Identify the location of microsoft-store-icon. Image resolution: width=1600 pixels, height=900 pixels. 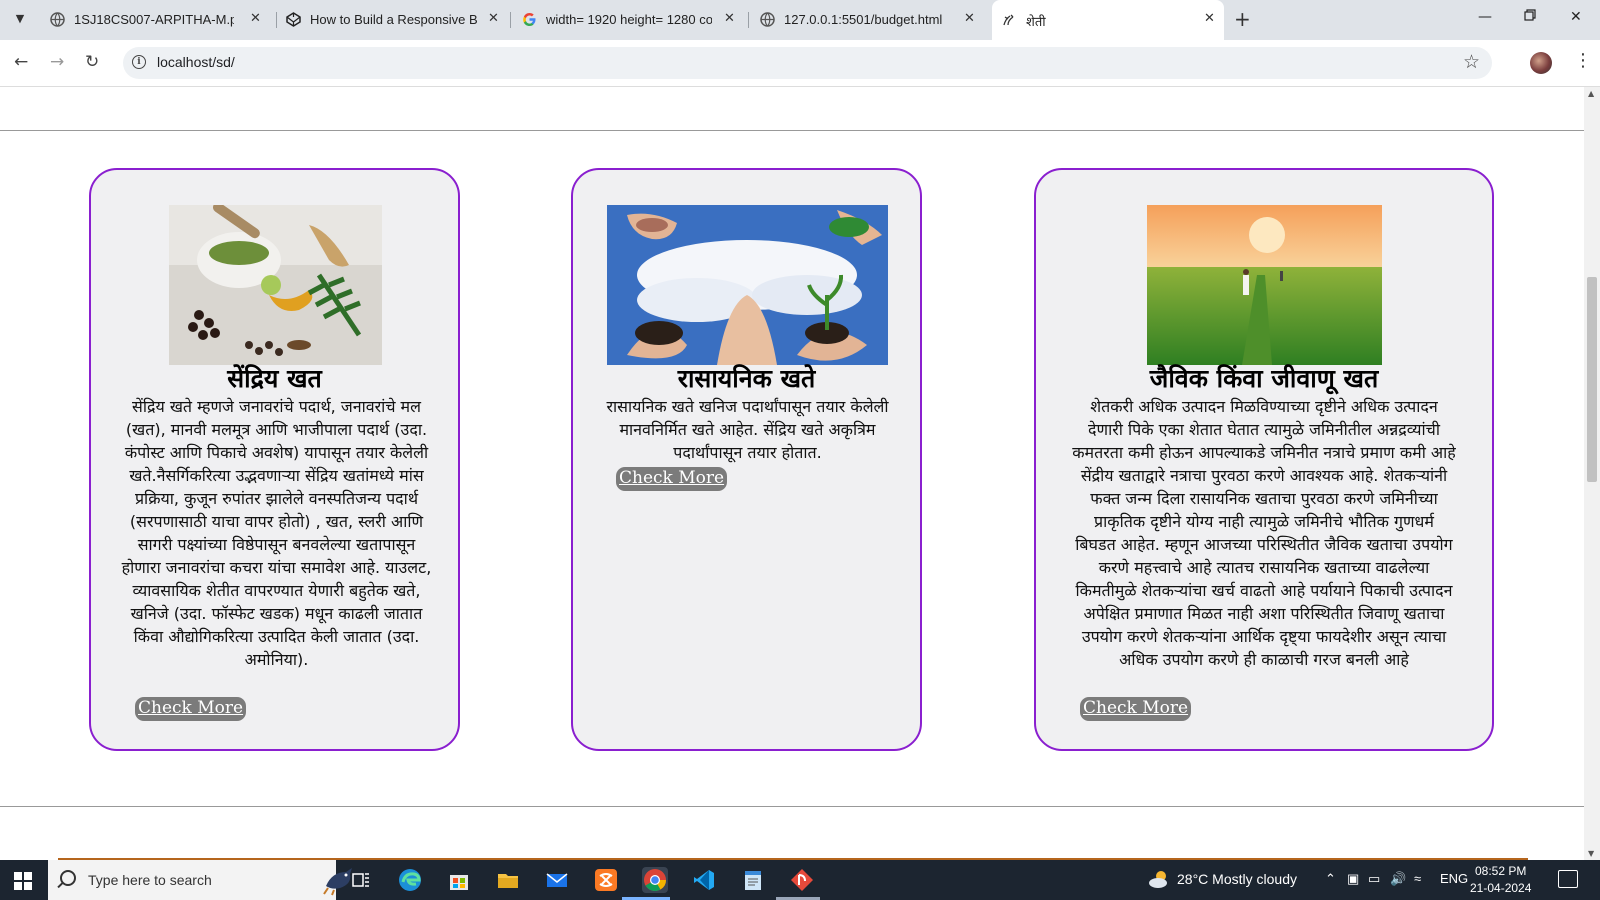
(459, 880).